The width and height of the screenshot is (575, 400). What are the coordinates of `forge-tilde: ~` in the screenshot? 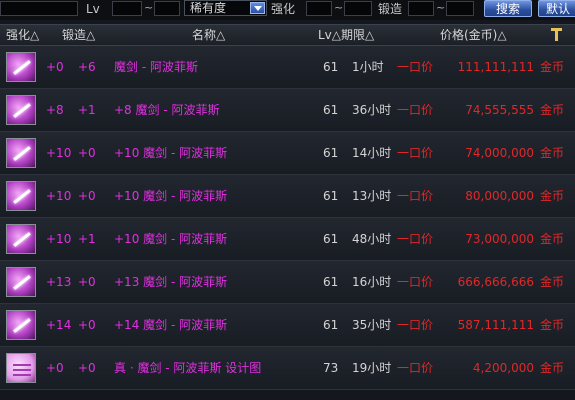 It's located at (441, 7).